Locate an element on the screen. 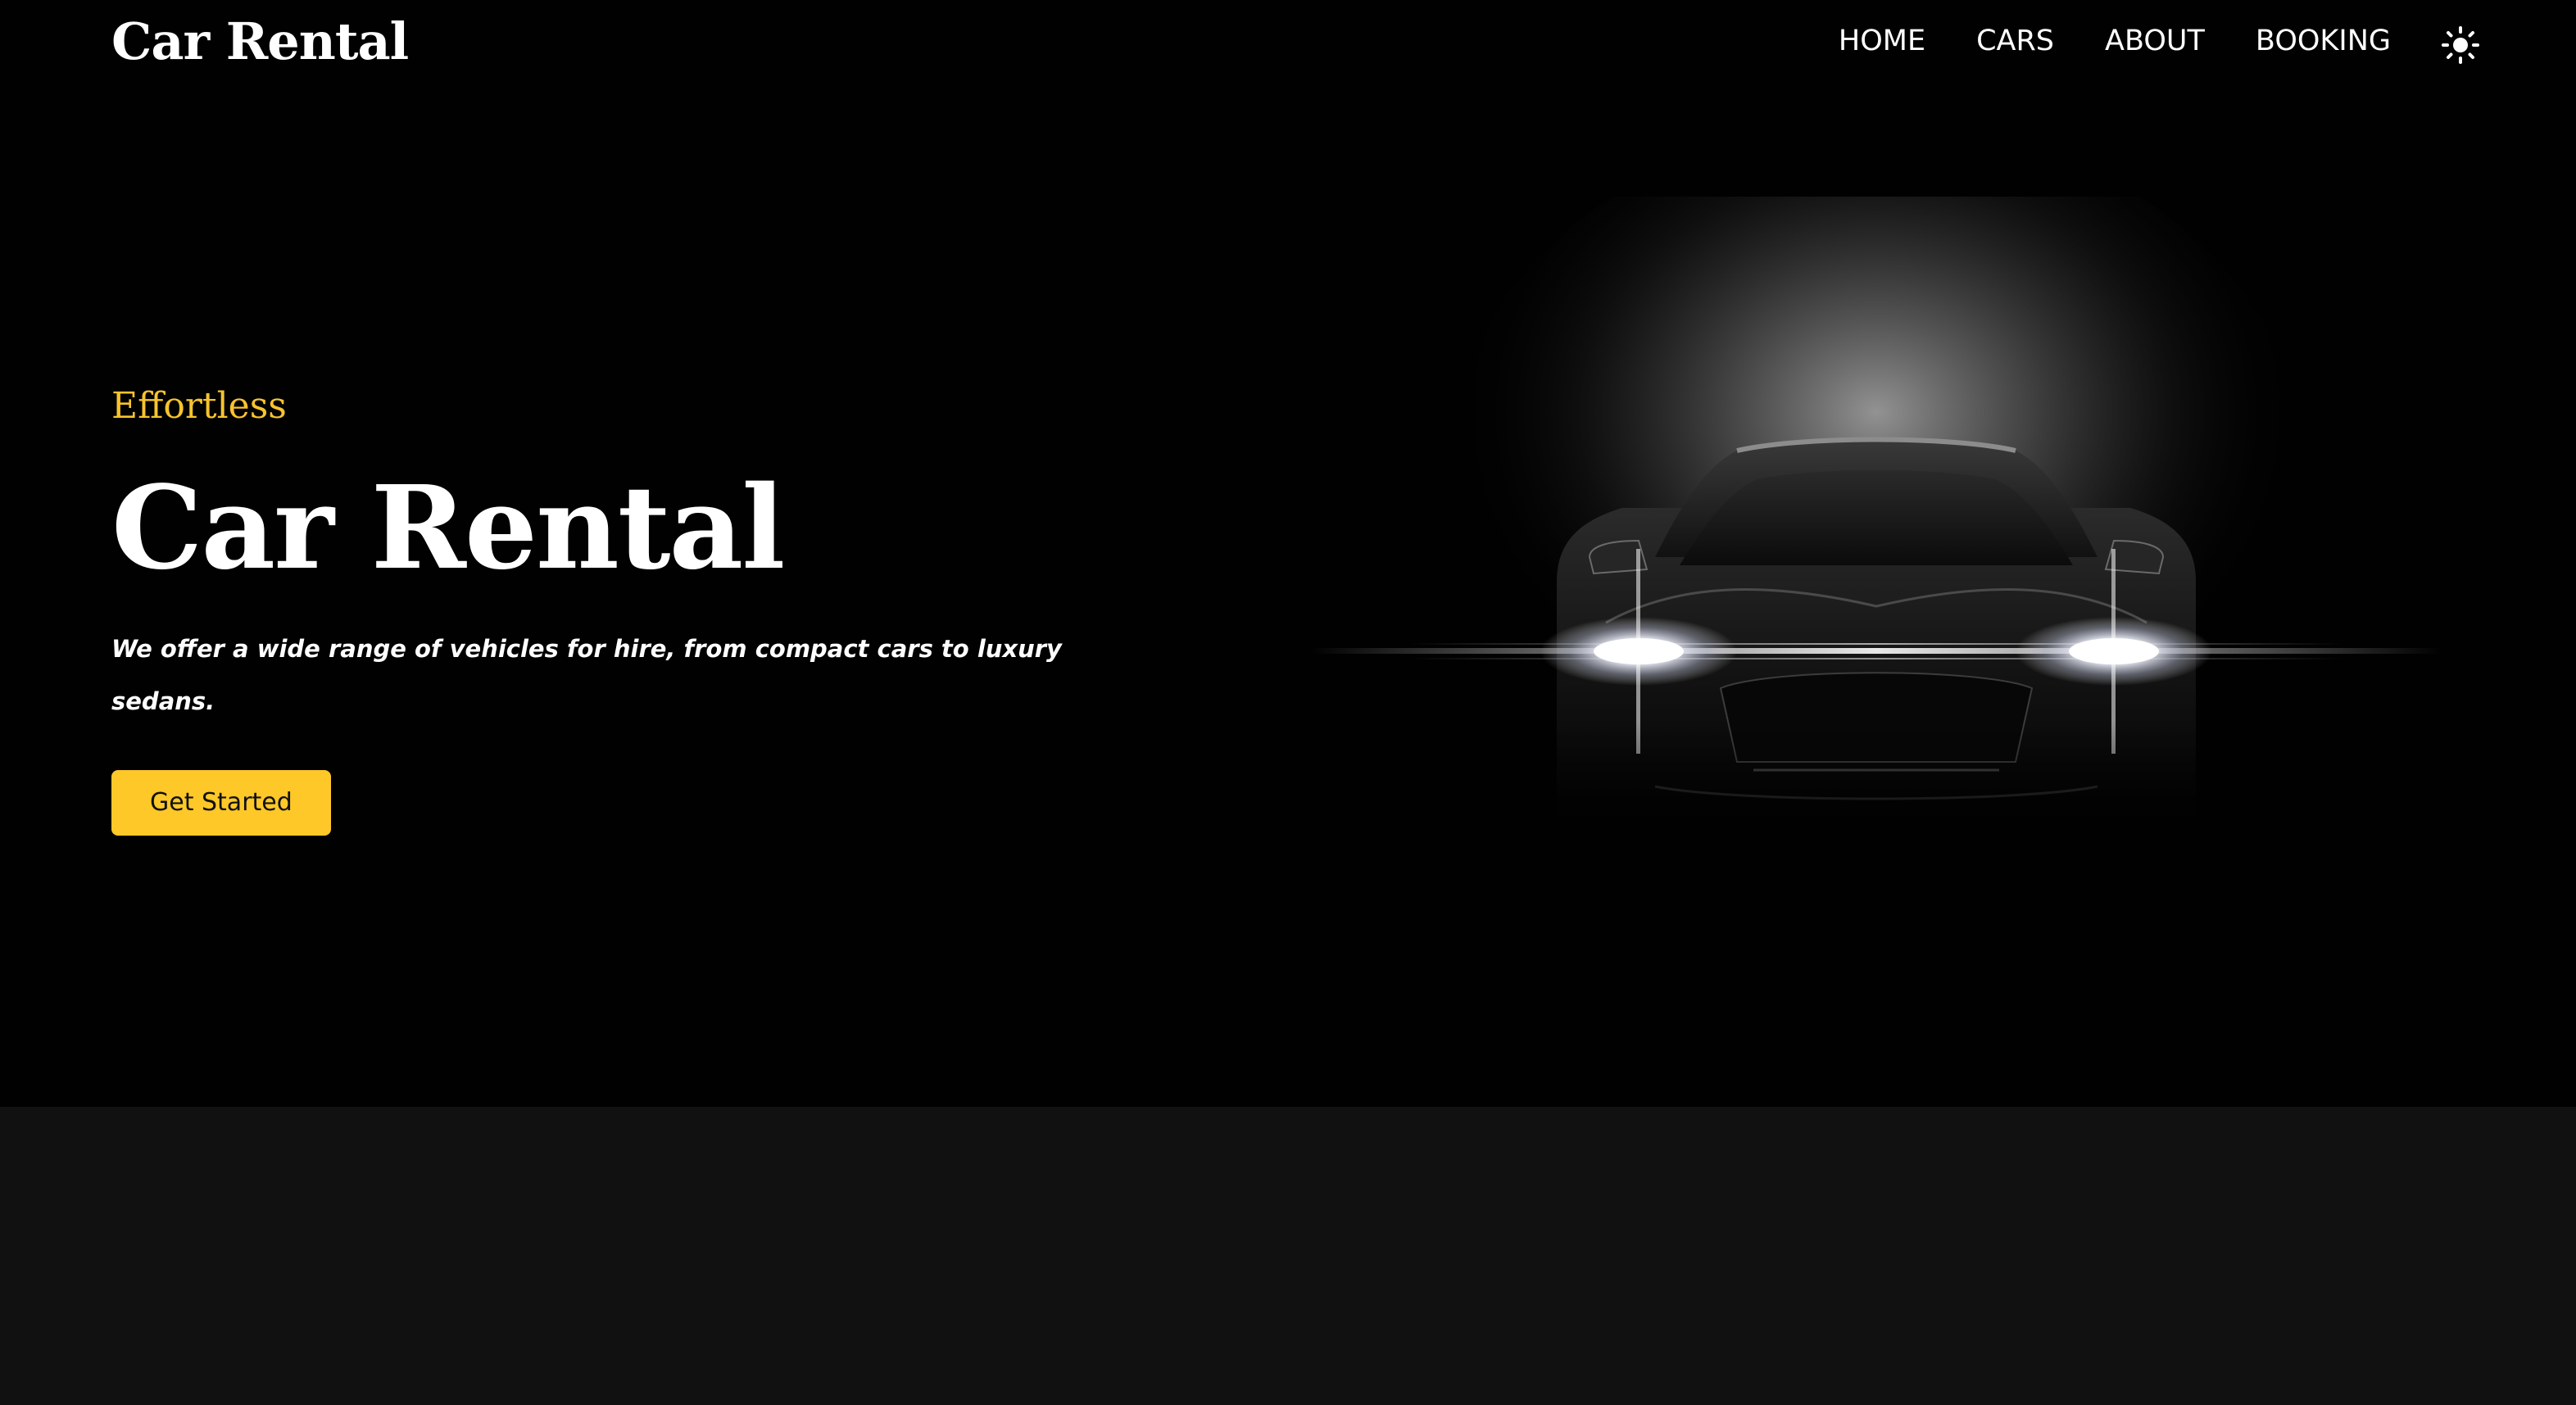  nav-home-link: HOME is located at coordinates (1882, 41).